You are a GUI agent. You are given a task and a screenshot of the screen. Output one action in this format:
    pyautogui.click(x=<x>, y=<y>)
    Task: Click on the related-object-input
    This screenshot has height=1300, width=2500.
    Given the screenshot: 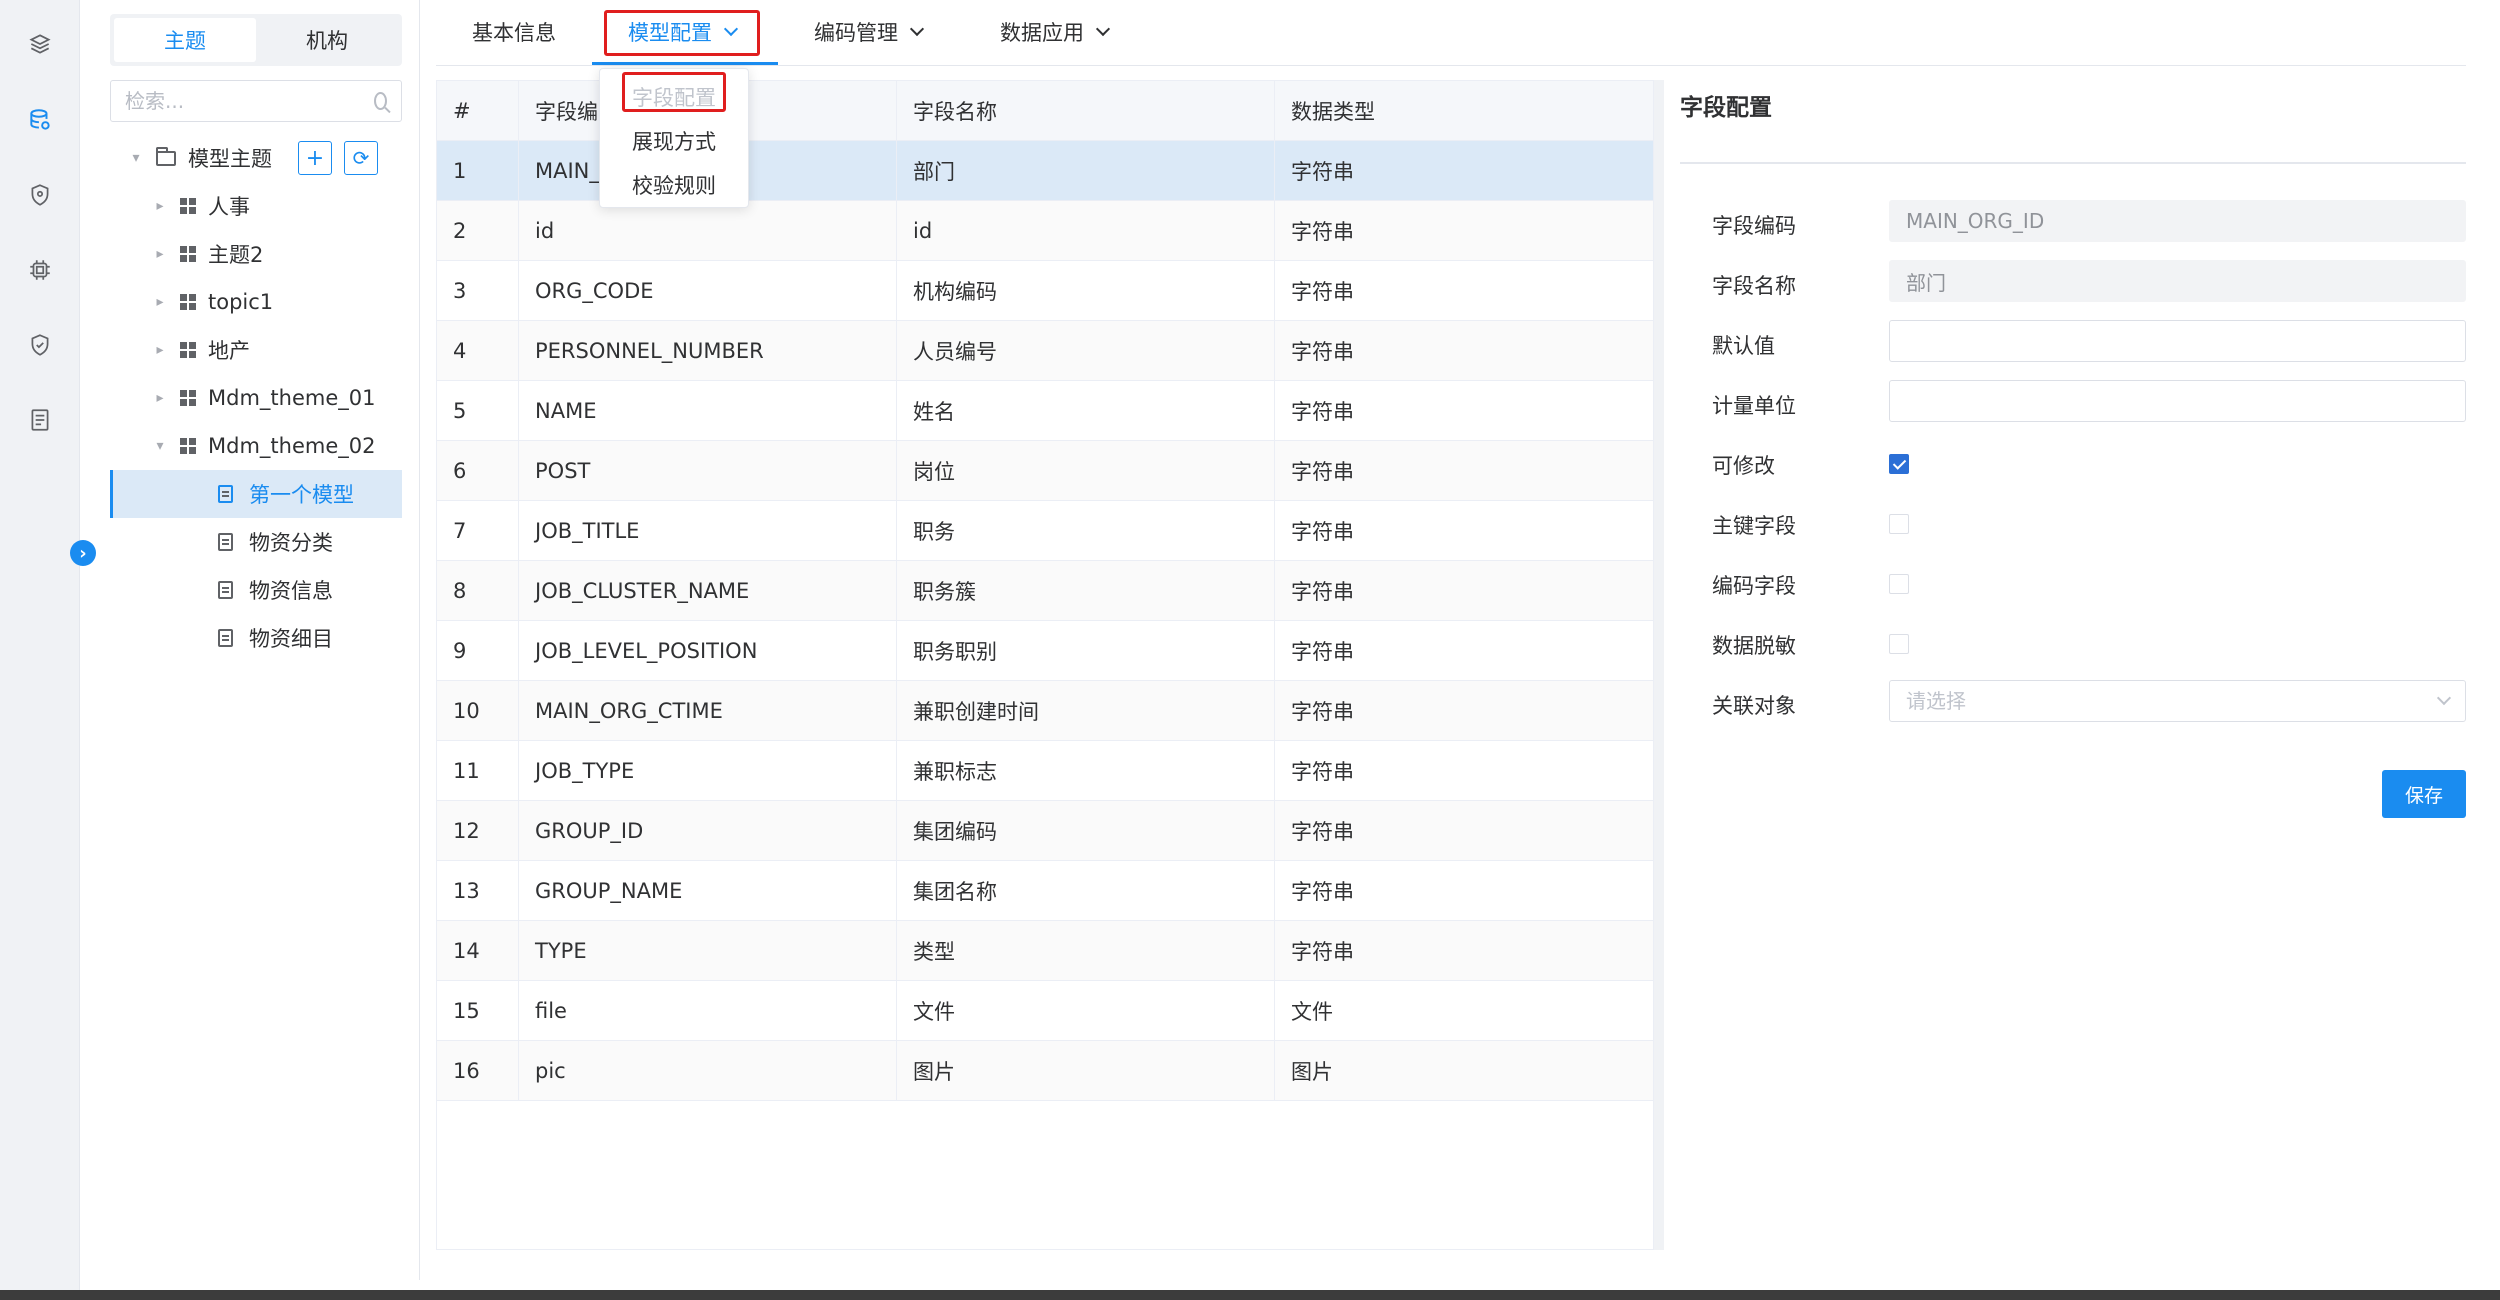 What is the action you would take?
    pyautogui.click(x=2173, y=701)
    